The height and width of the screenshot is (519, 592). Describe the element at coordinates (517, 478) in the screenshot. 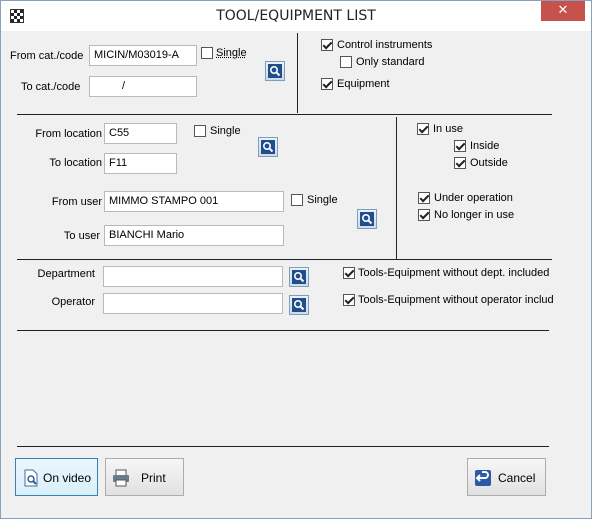

I see `cancel-label: Cancel` at that location.